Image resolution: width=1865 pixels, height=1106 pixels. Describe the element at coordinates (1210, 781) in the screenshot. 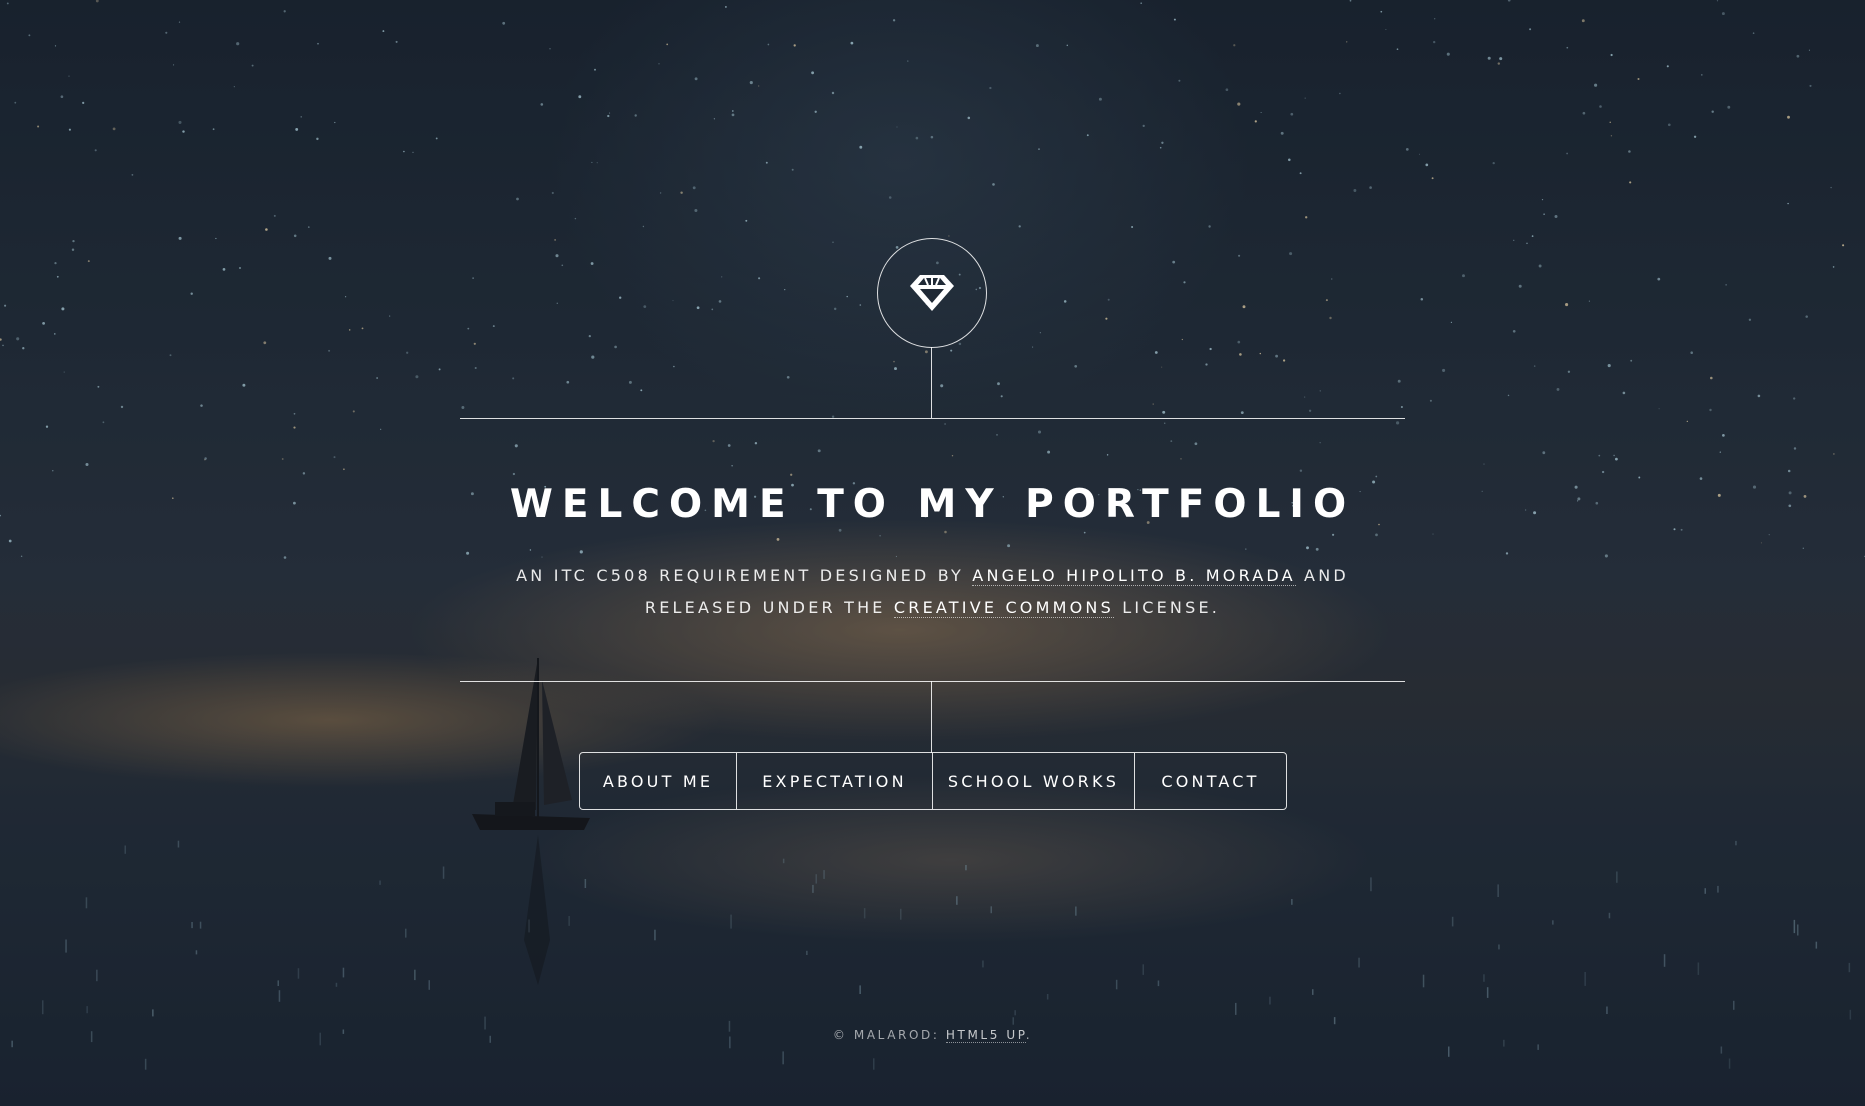

I see `nav-contact: CONTACT` at that location.